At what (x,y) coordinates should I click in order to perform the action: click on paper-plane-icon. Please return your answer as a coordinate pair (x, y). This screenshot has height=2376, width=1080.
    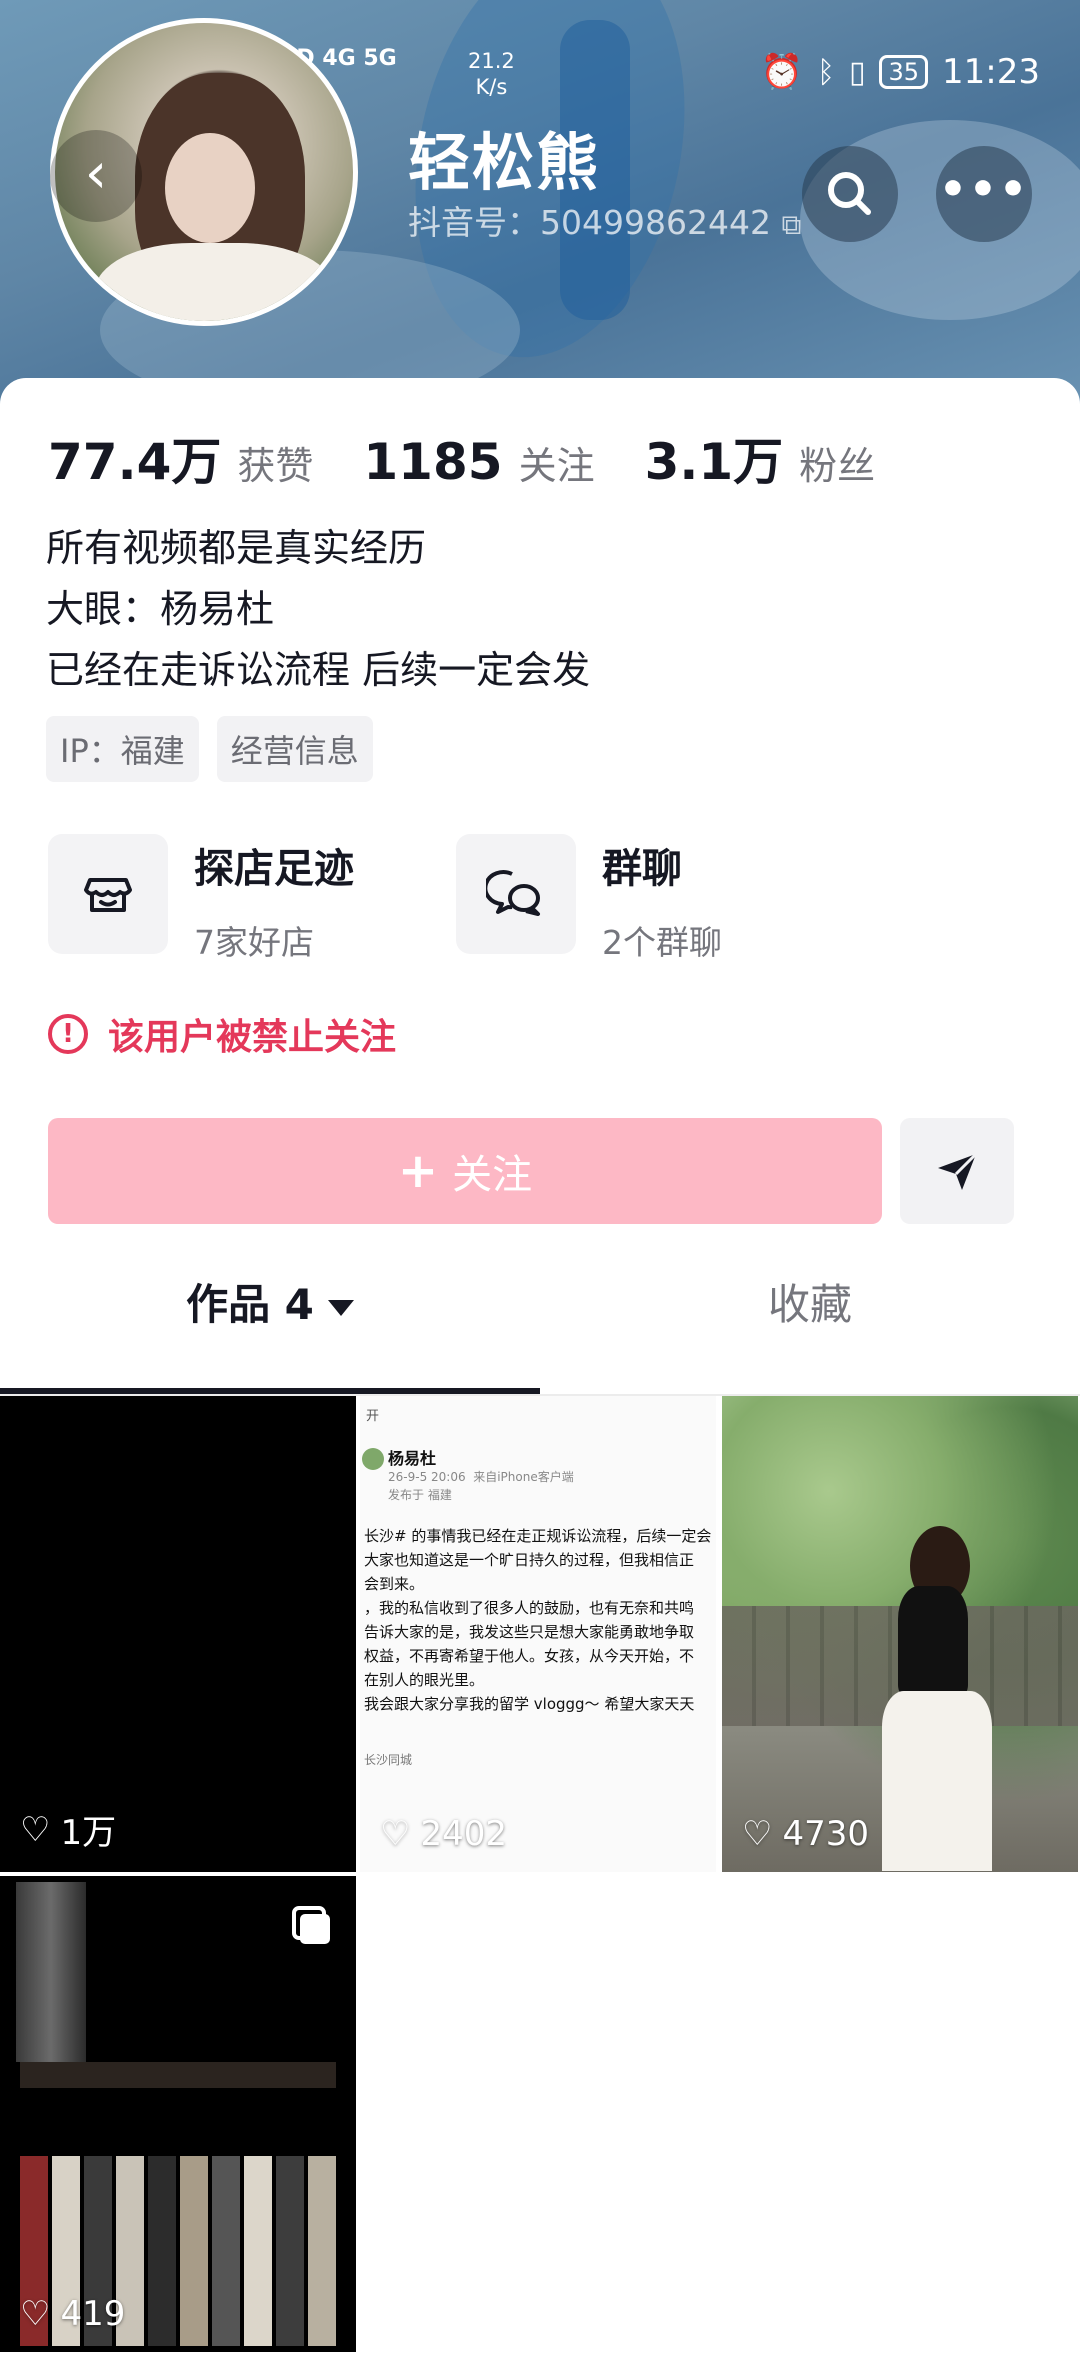
    Looking at the image, I should click on (958, 1171).